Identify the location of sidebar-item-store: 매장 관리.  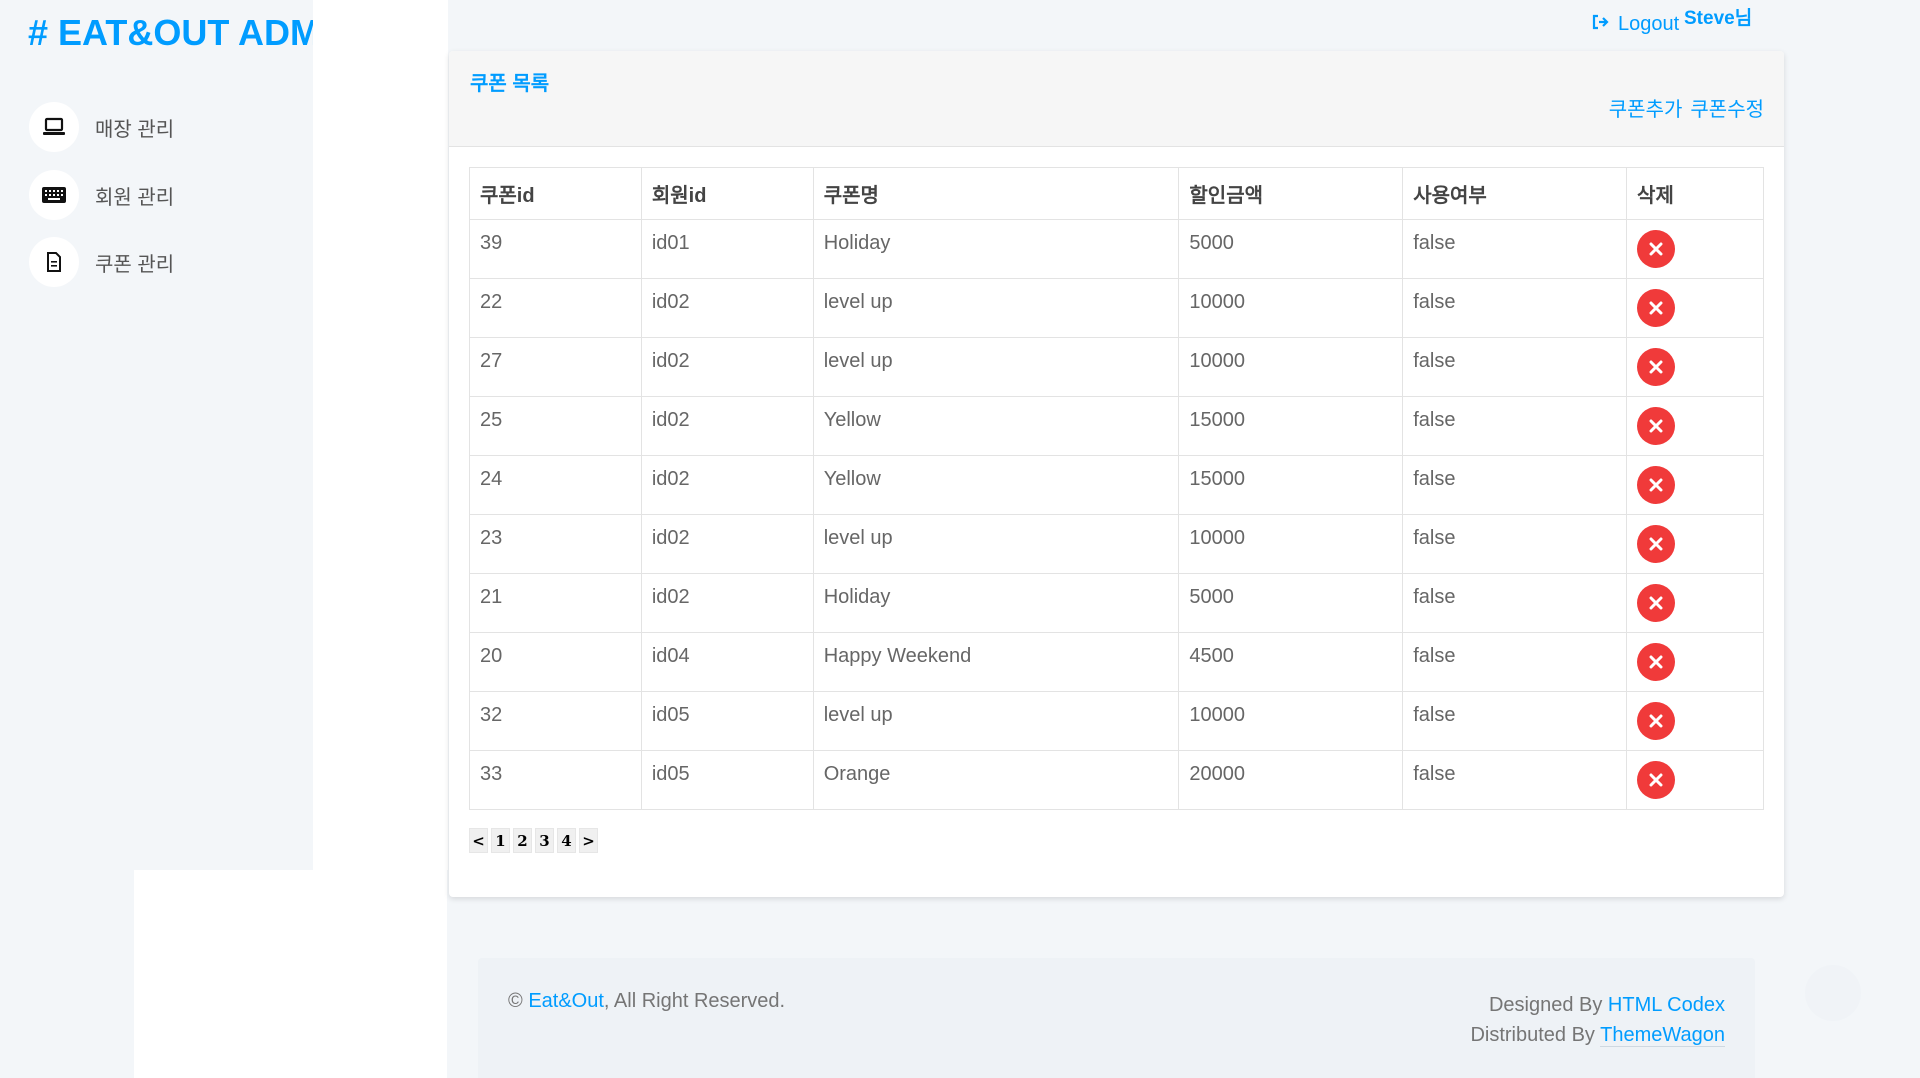
(101, 127).